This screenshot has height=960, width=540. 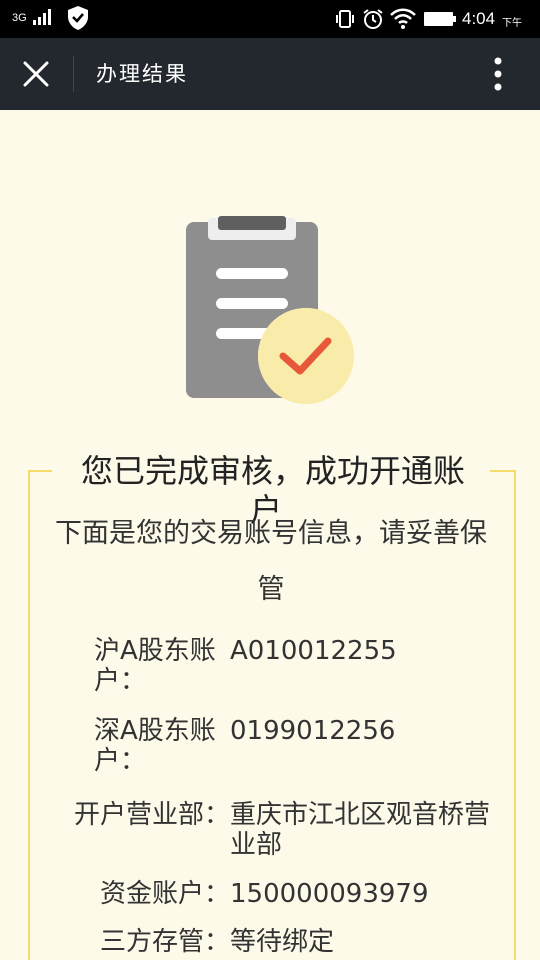 I want to click on info-row-custody: 三方存管： 等待绑定, so click(x=270, y=943).